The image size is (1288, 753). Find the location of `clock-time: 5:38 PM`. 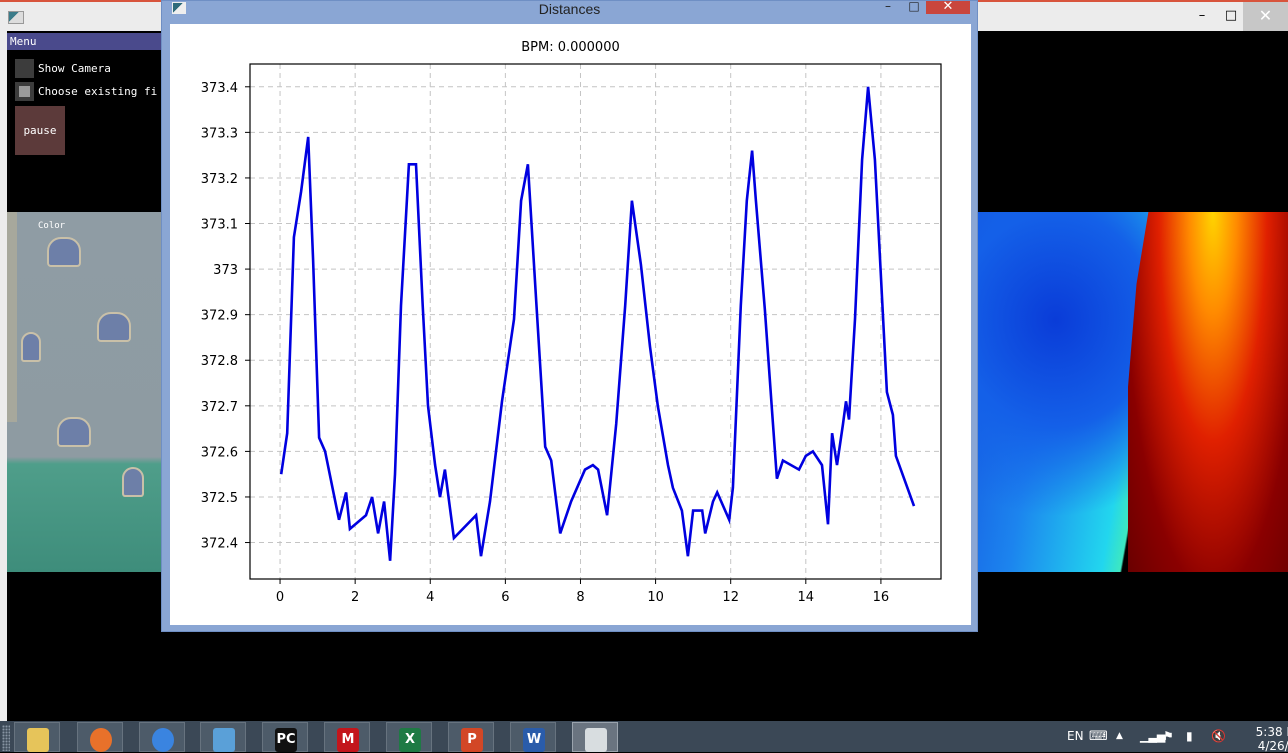

clock-time: 5:38 PM is located at coordinates (1271, 732).